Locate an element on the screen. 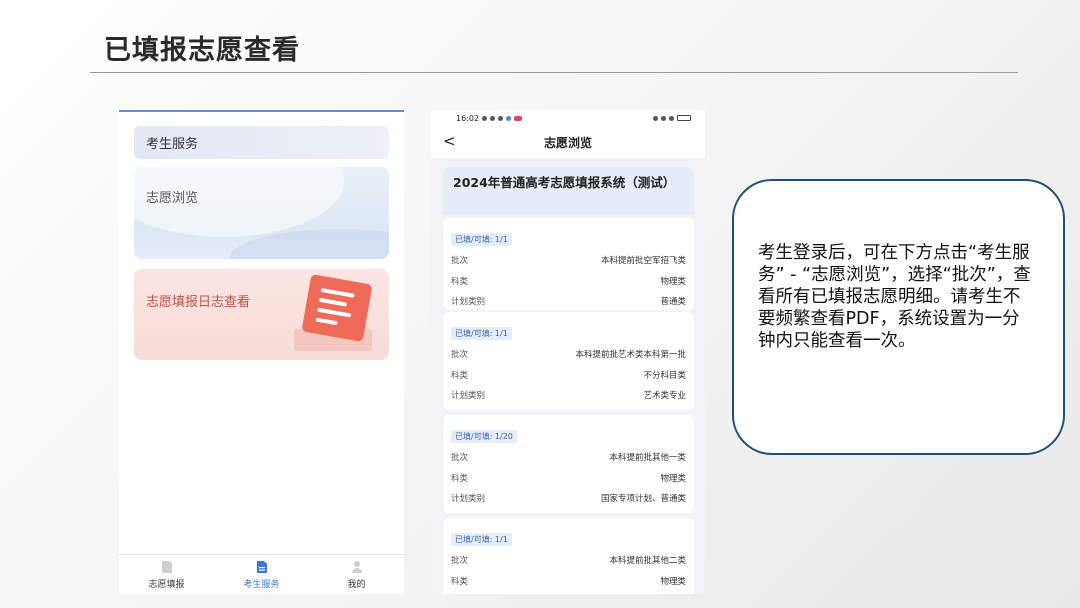 The width and height of the screenshot is (1080, 608). signal-icon is located at coordinates (671, 118).